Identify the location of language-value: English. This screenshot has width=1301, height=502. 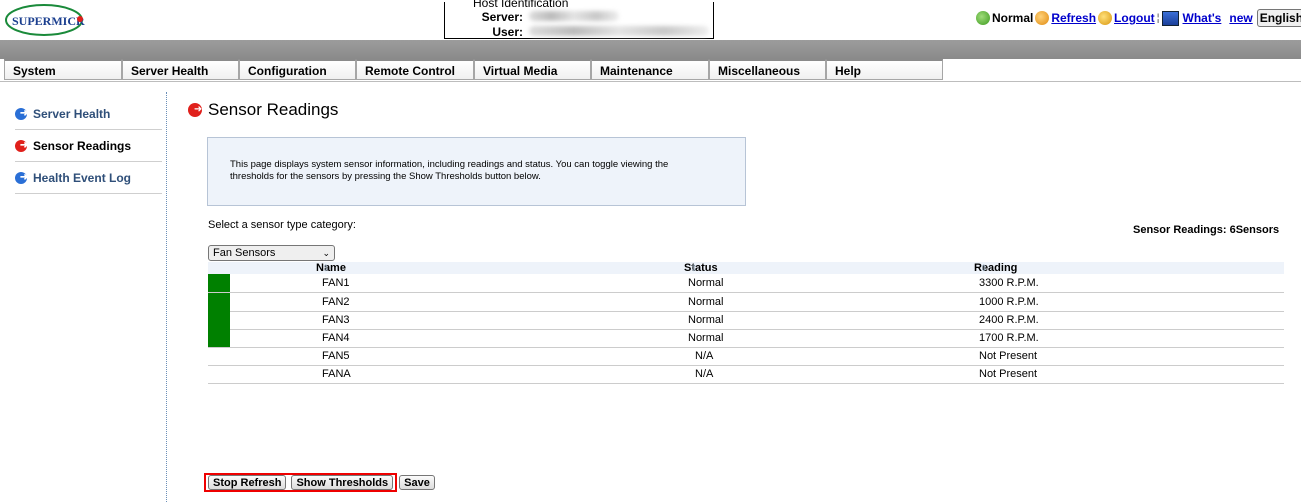
(1280, 18).